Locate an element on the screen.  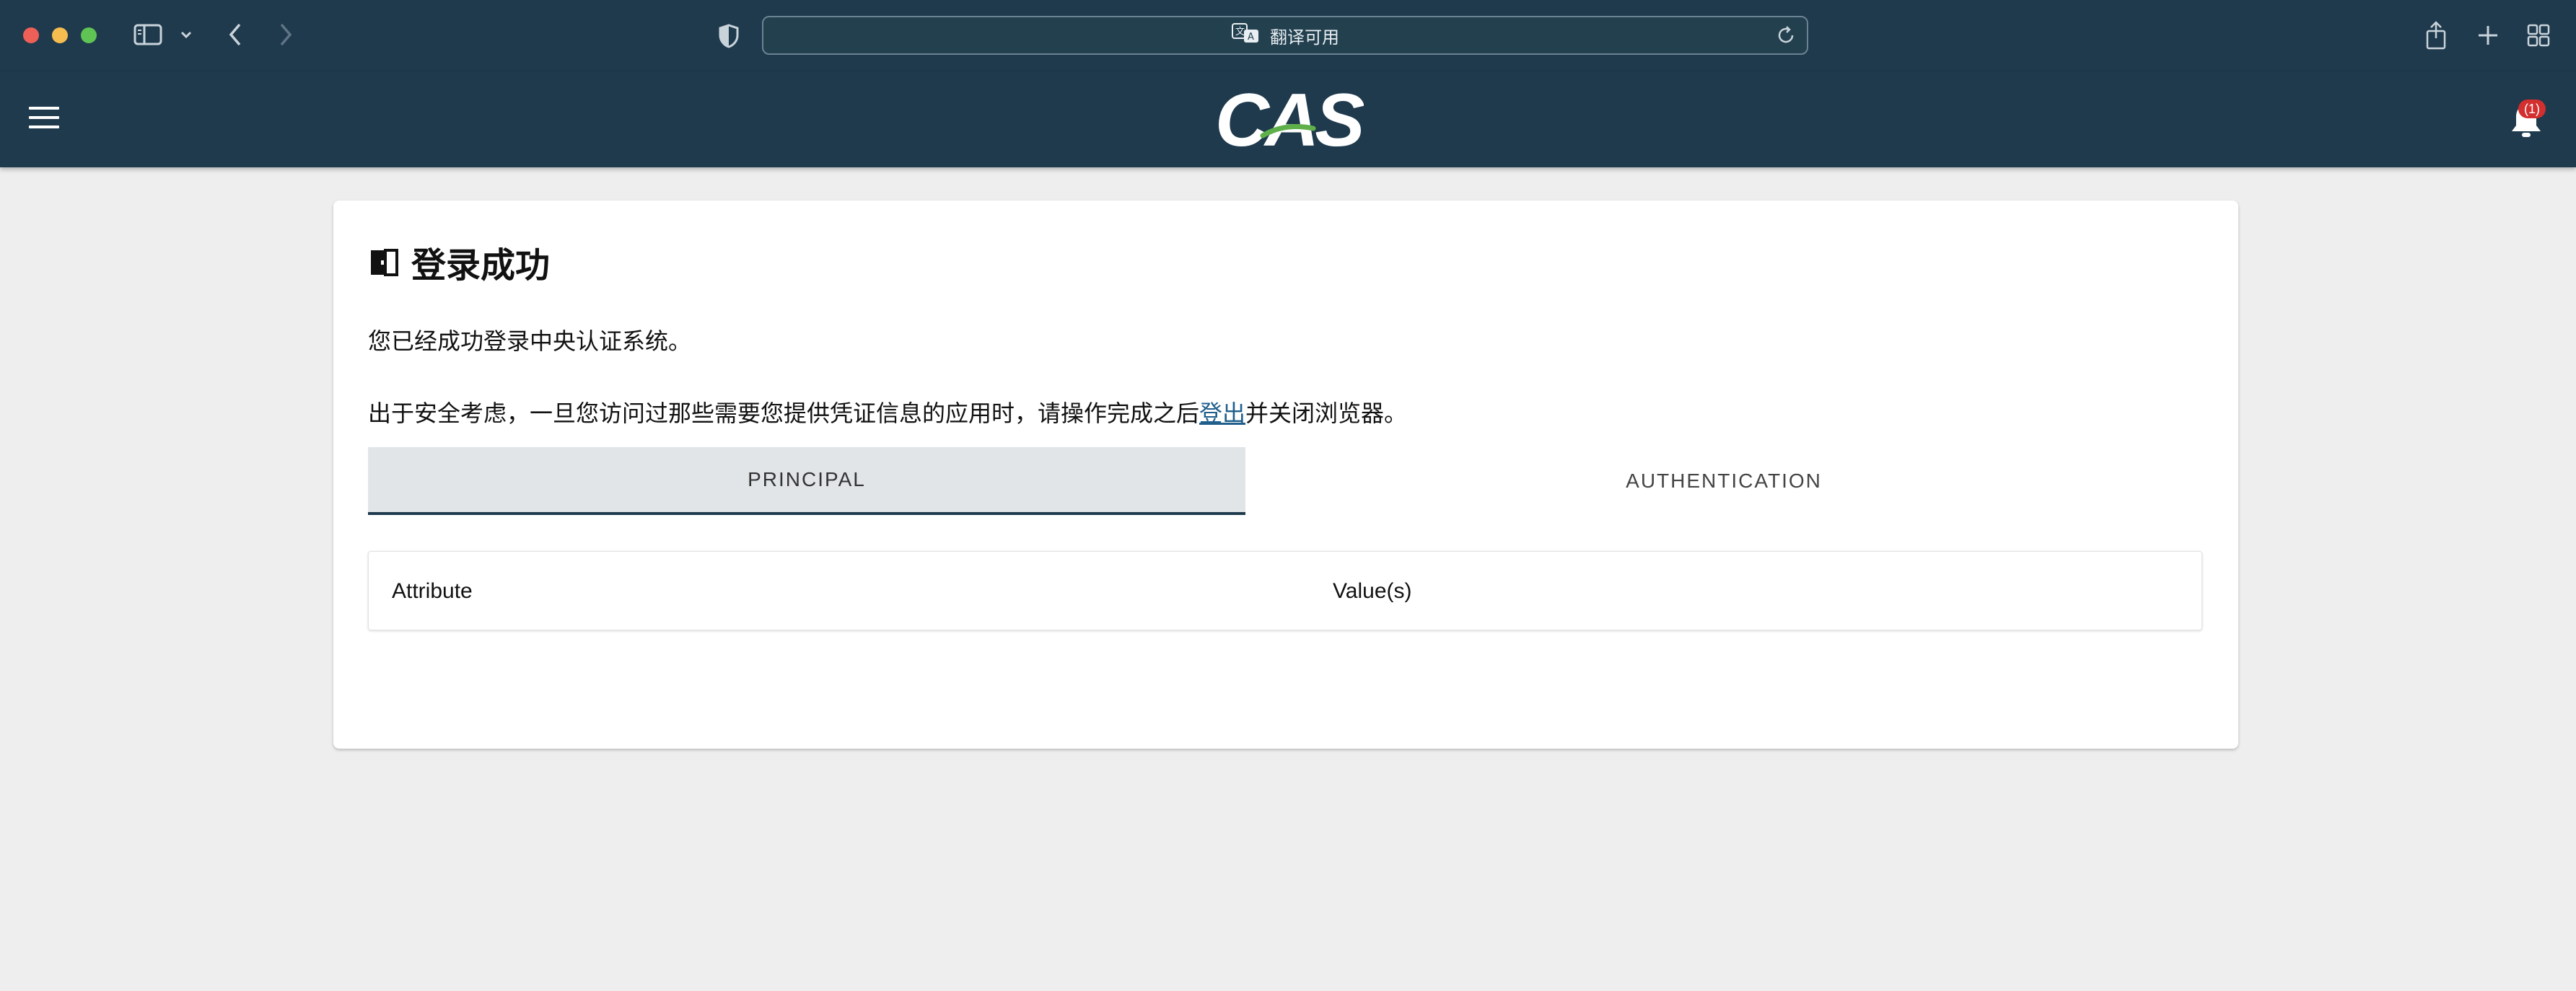
success-message: 您已经成功登录中央认证系统。 is located at coordinates (530, 341).